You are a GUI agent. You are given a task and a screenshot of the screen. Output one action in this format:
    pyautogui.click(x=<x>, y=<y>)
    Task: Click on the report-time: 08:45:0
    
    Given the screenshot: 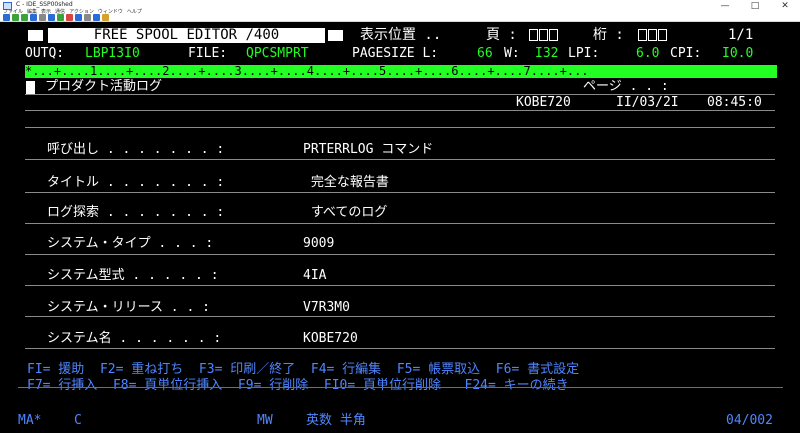 What is the action you would take?
    pyautogui.click(x=734, y=103)
    